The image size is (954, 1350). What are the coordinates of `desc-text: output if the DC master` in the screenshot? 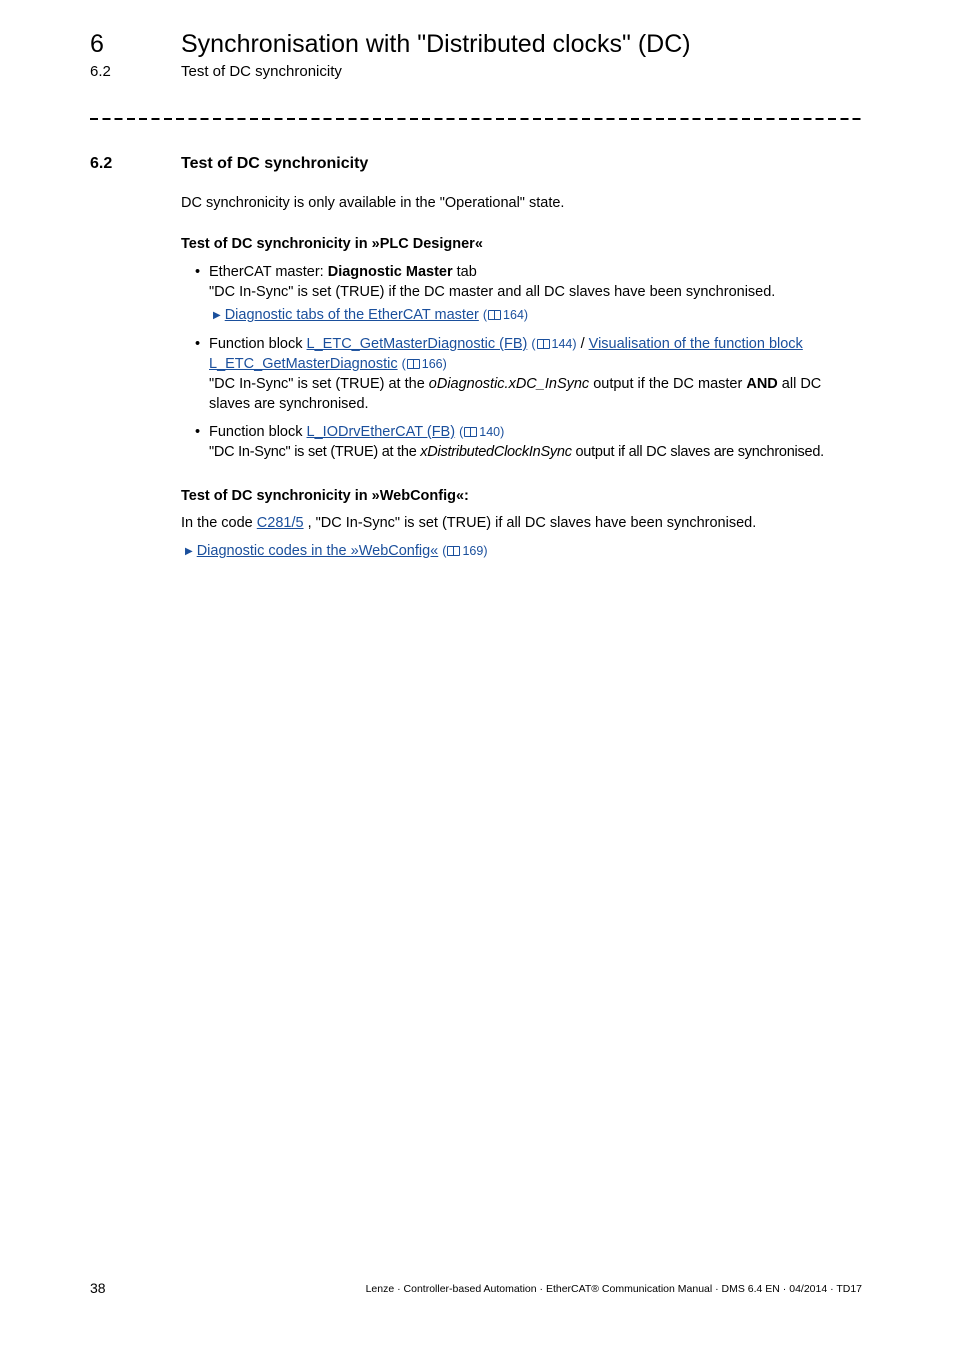 It's located at (668, 384).